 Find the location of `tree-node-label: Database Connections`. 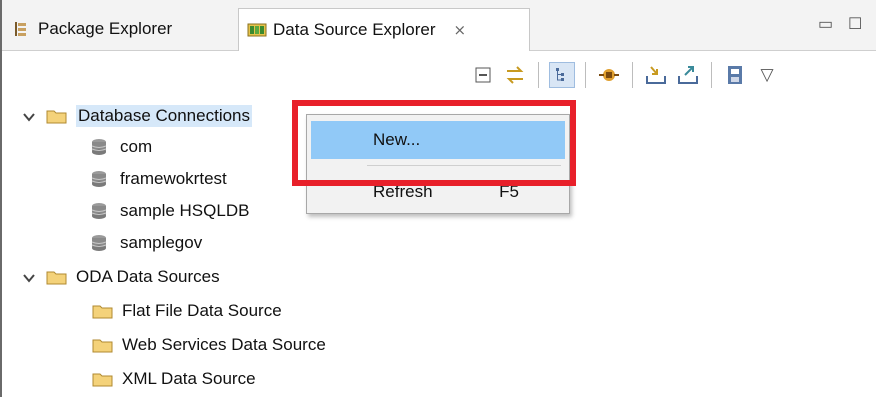

tree-node-label: Database Connections is located at coordinates (164, 116).